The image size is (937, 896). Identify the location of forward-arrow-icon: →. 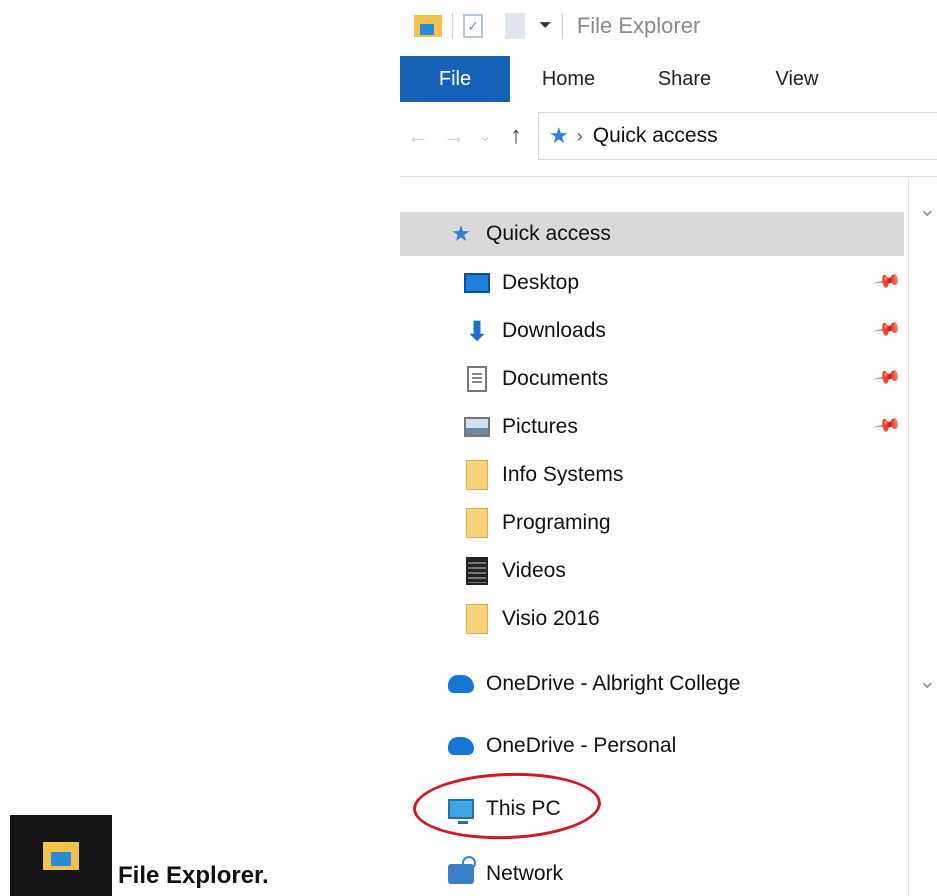
(454, 136).